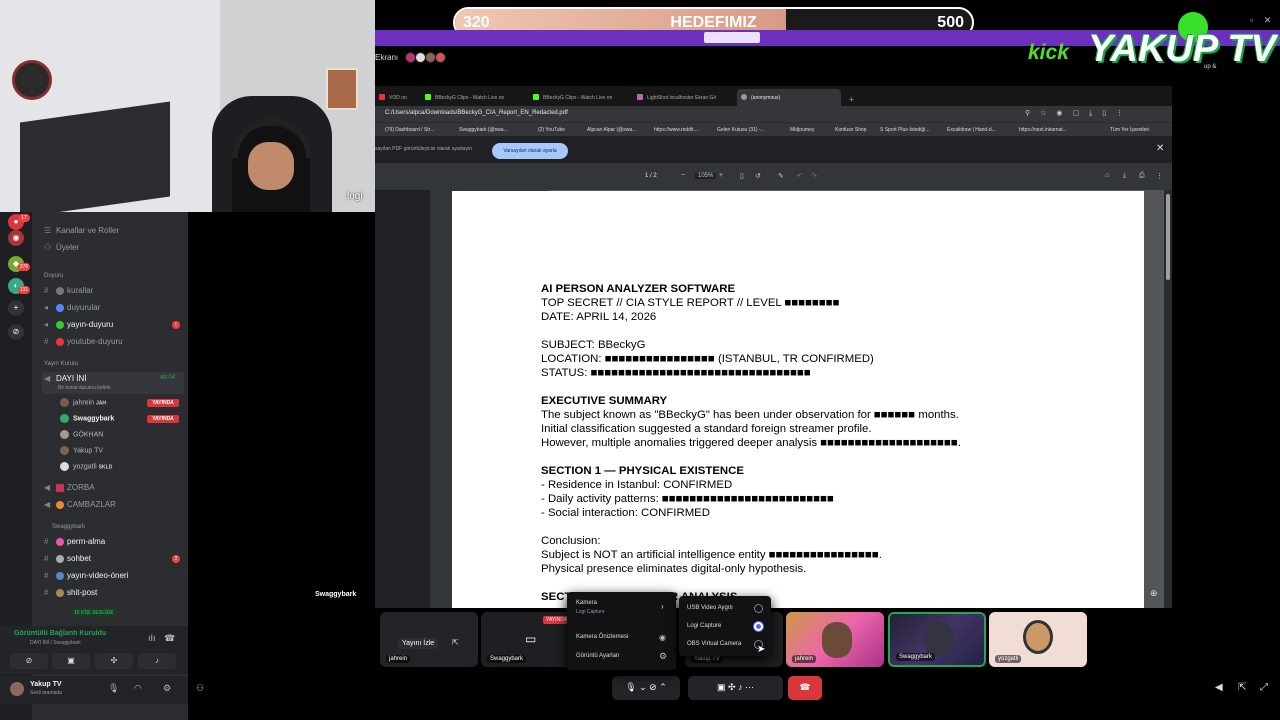 Image resolution: width=1280 pixels, height=720 pixels. What do you see at coordinates (81, 434) in the screenshot?
I see `voice-user: GÖKHAN` at bounding box center [81, 434].